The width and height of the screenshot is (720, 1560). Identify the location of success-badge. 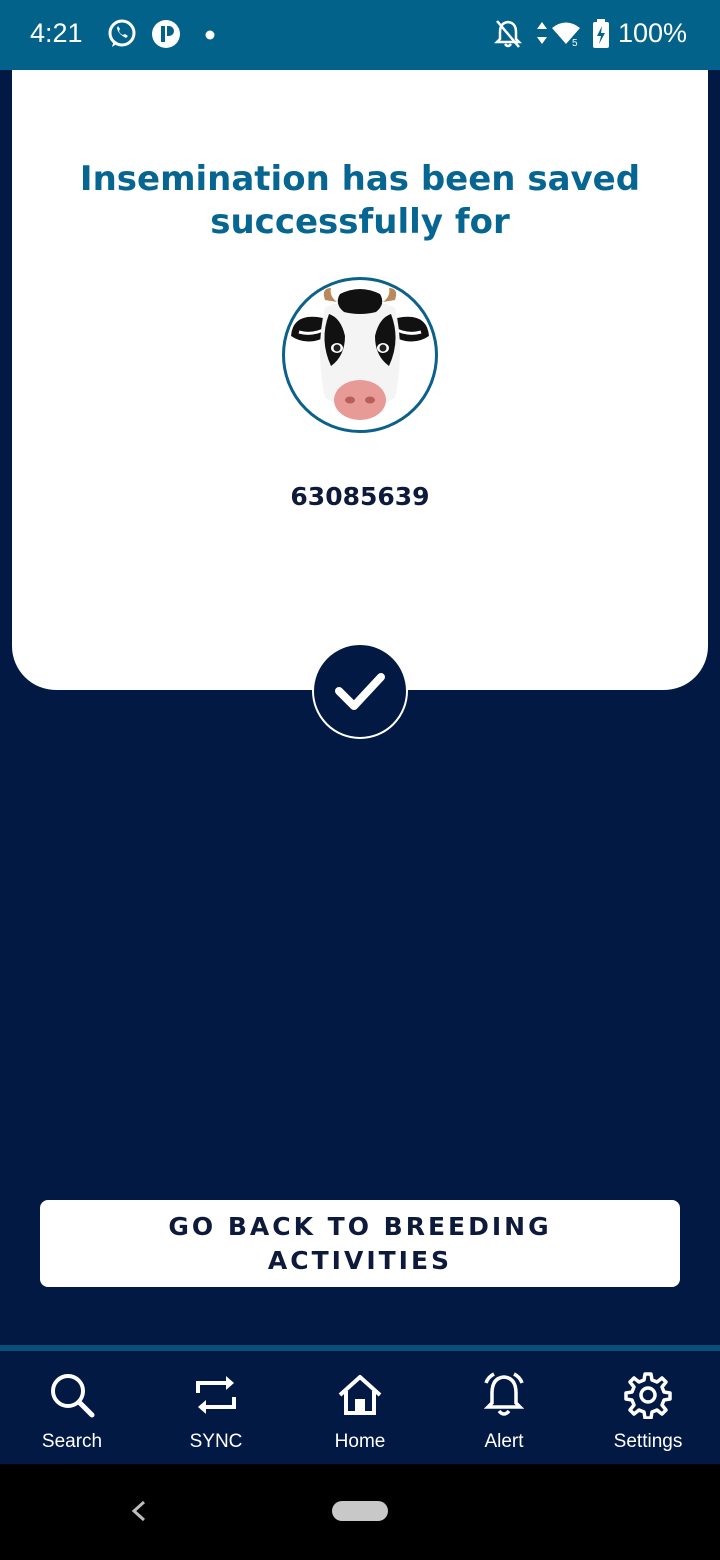
(360, 691).